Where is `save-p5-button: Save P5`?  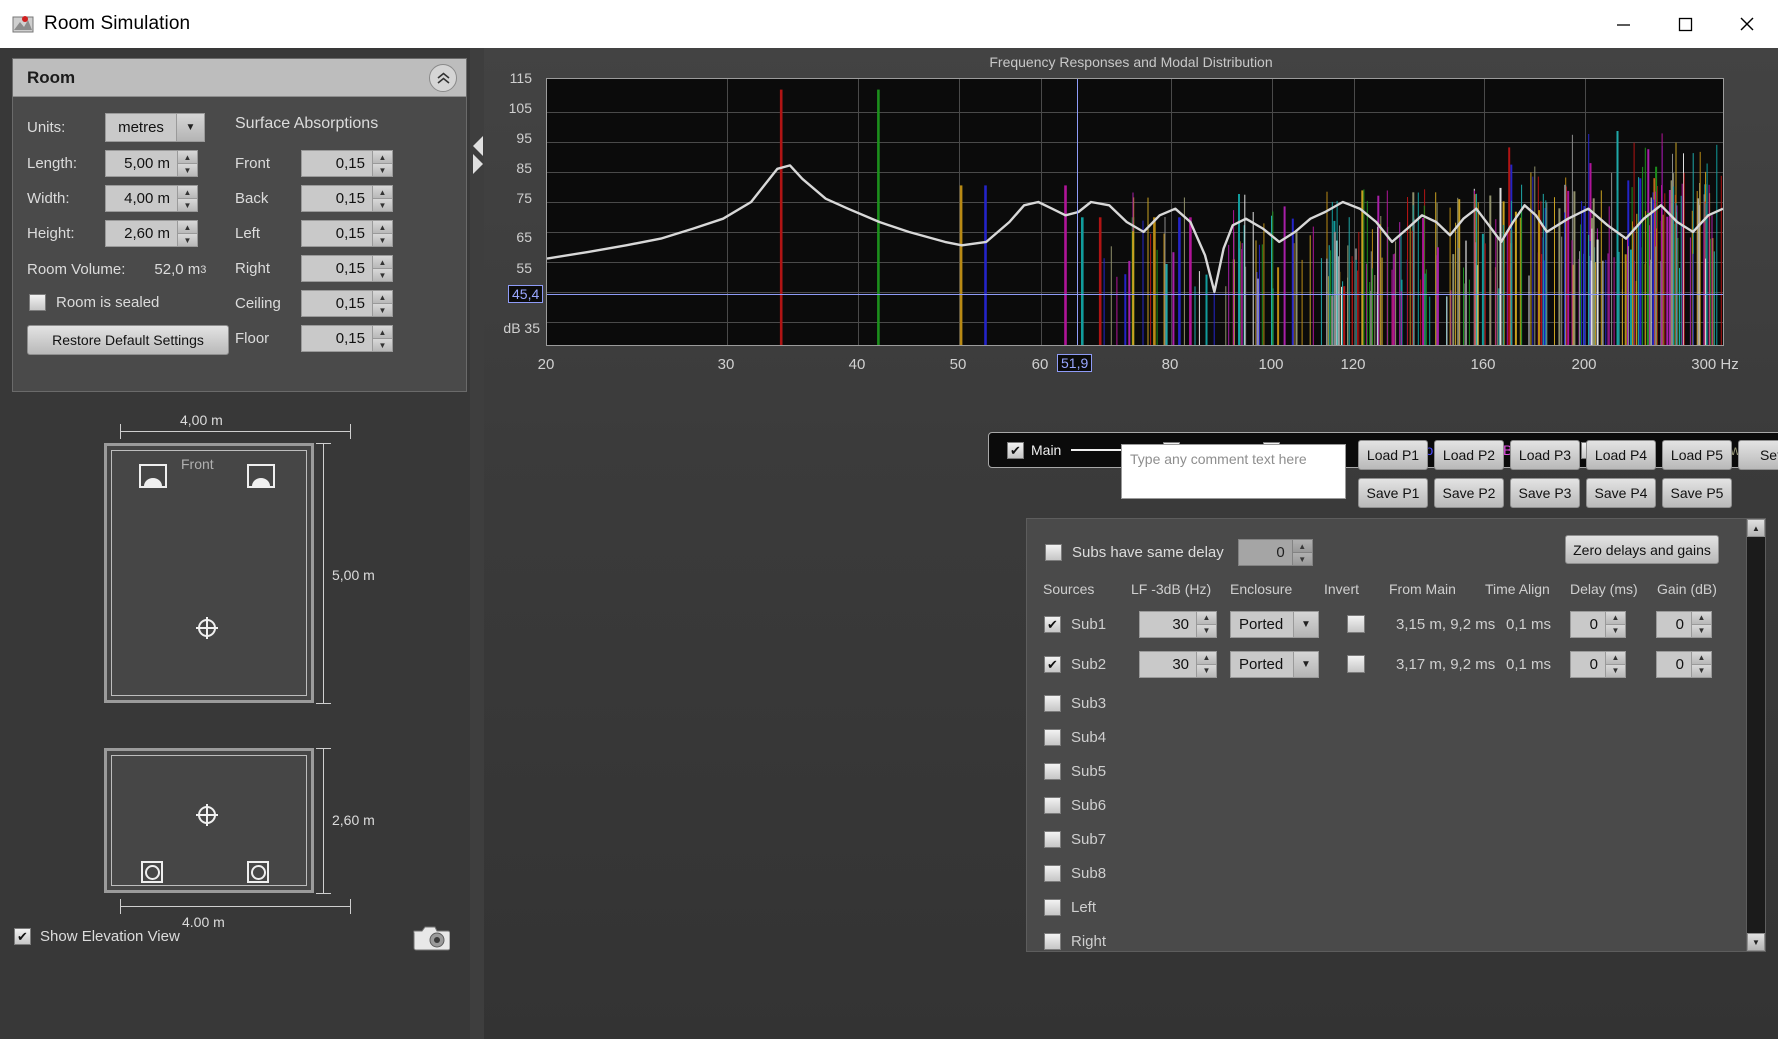
save-p5-button: Save P5 is located at coordinates (1697, 493).